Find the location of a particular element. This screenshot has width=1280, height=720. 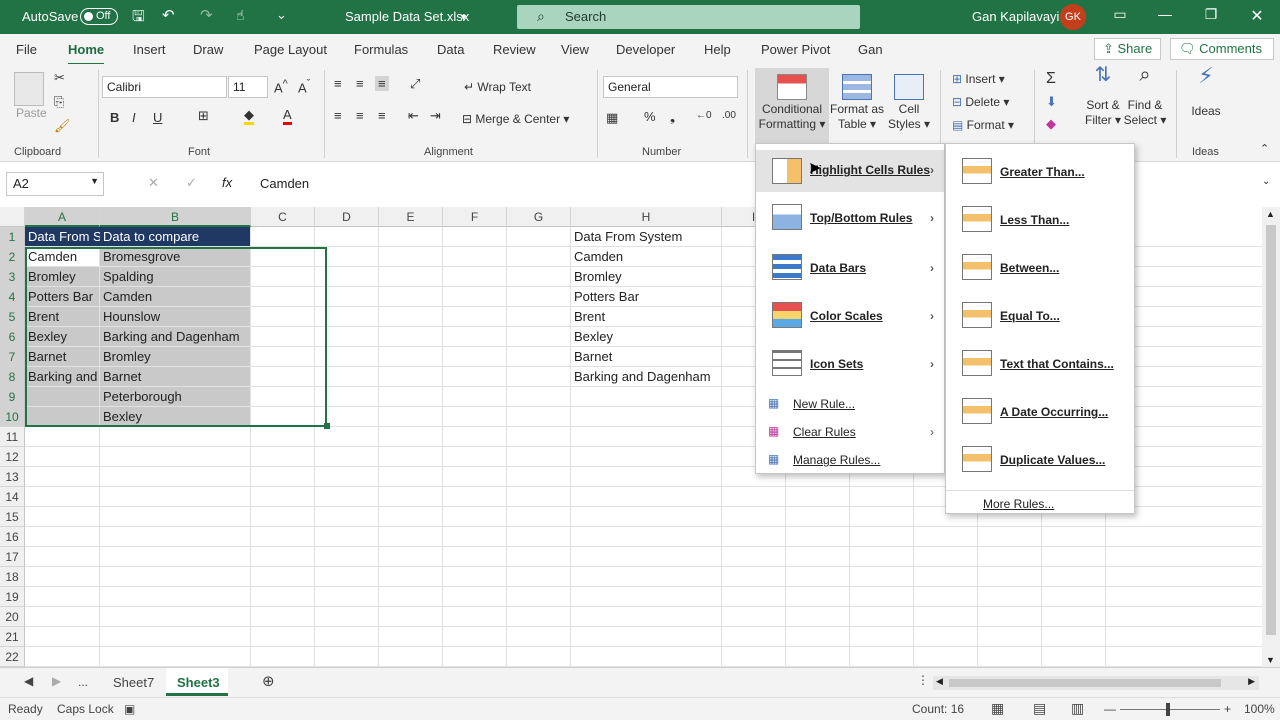

cell-b2: Bromesgrove is located at coordinates (175, 257).